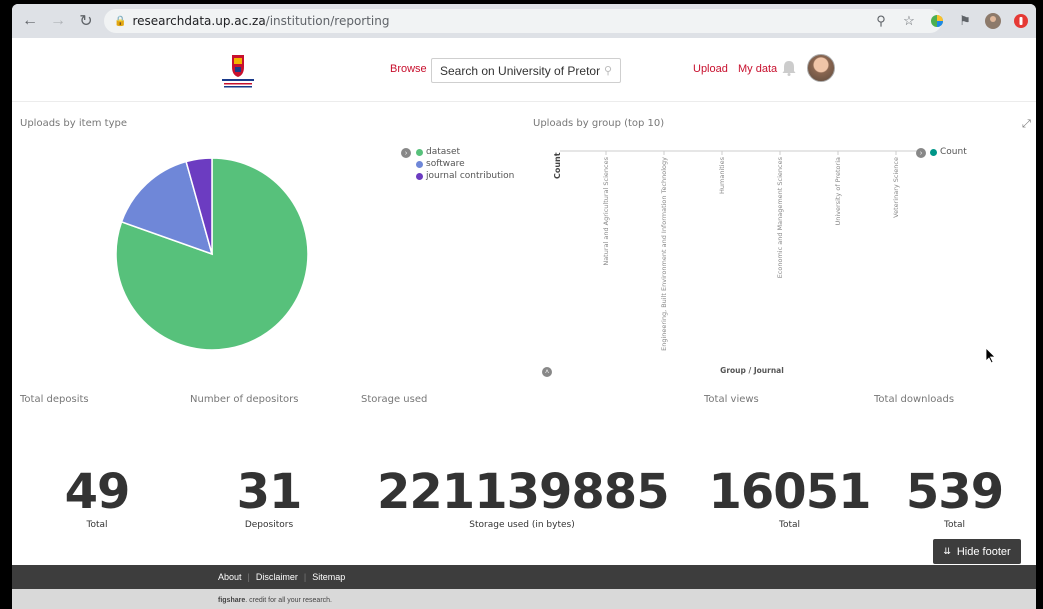 The image size is (1043, 609). Describe the element at coordinates (557, 165) in the screenshot. I see `y-axis-label: Count` at that location.